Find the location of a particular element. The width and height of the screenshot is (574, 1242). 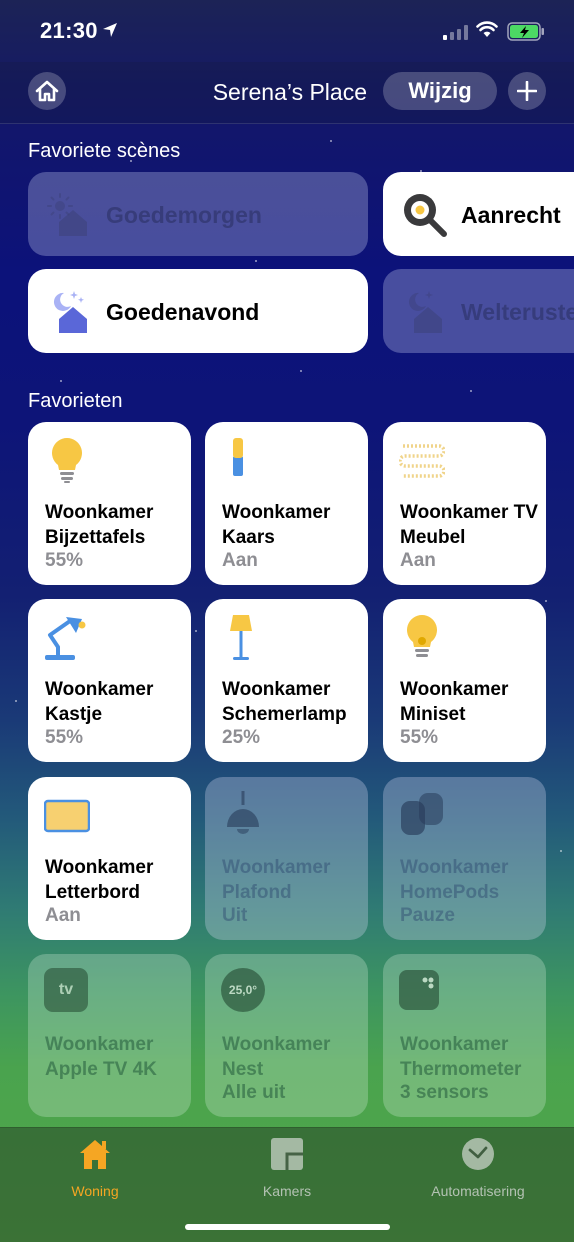

candle-icon is located at coordinates (238, 457).